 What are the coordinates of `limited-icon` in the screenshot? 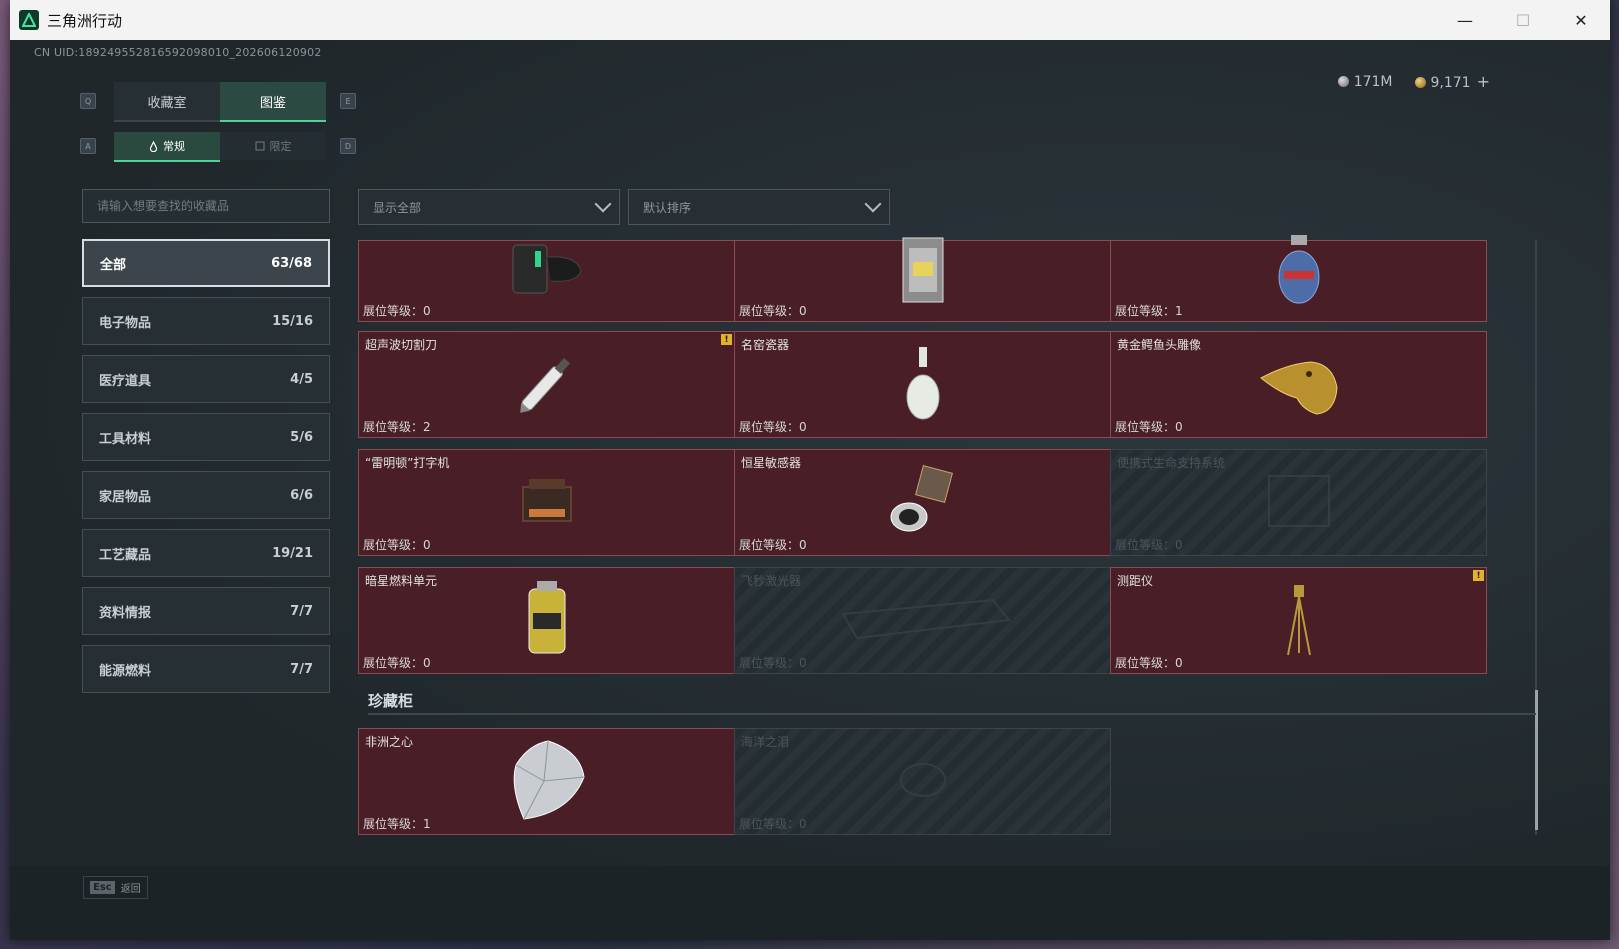 It's located at (259, 146).